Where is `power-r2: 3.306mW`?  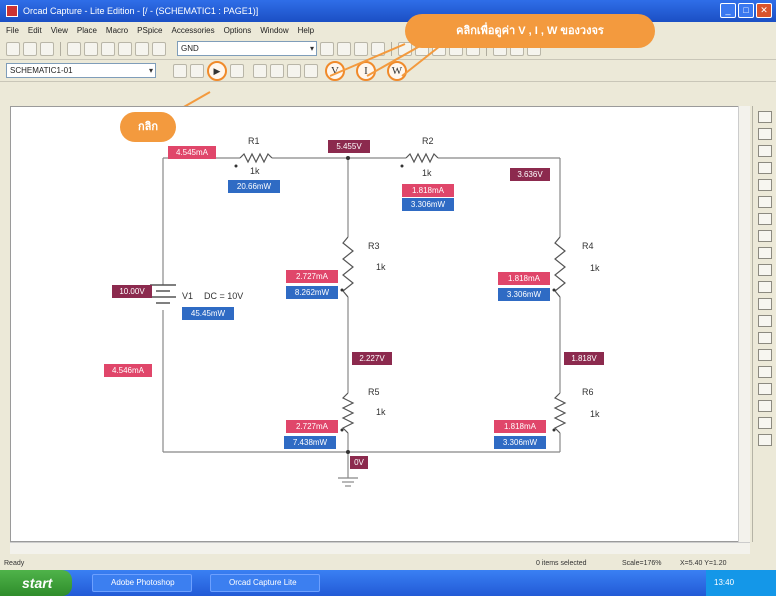 power-r2: 3.306mW is located at coordinates (428, 204).